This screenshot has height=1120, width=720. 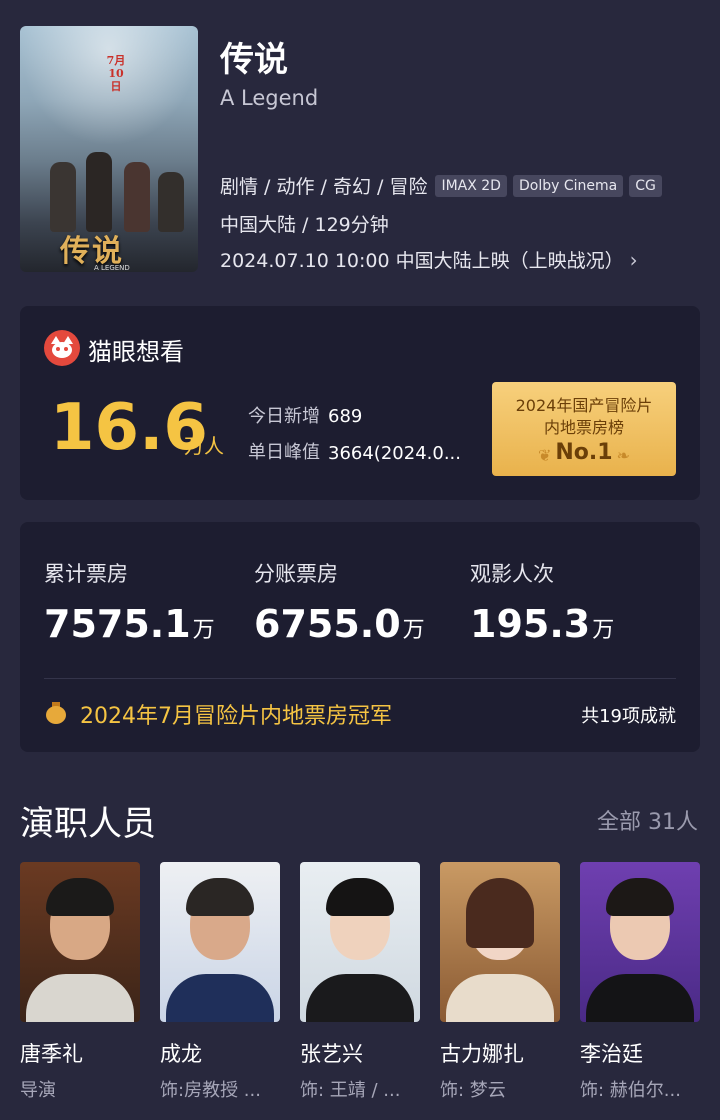 I want to click on laurel-right-icon: ❧, so click(x=623, y=455).